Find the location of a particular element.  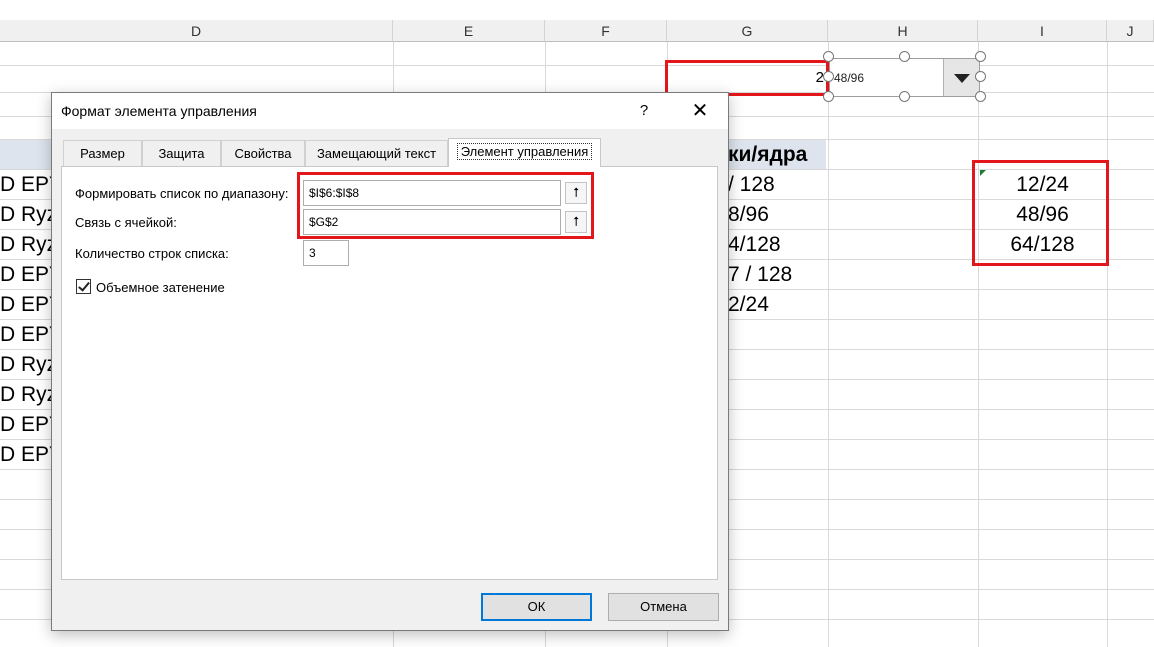

dialog-title: Формат элемента управления is located at coordinates (159, 111).